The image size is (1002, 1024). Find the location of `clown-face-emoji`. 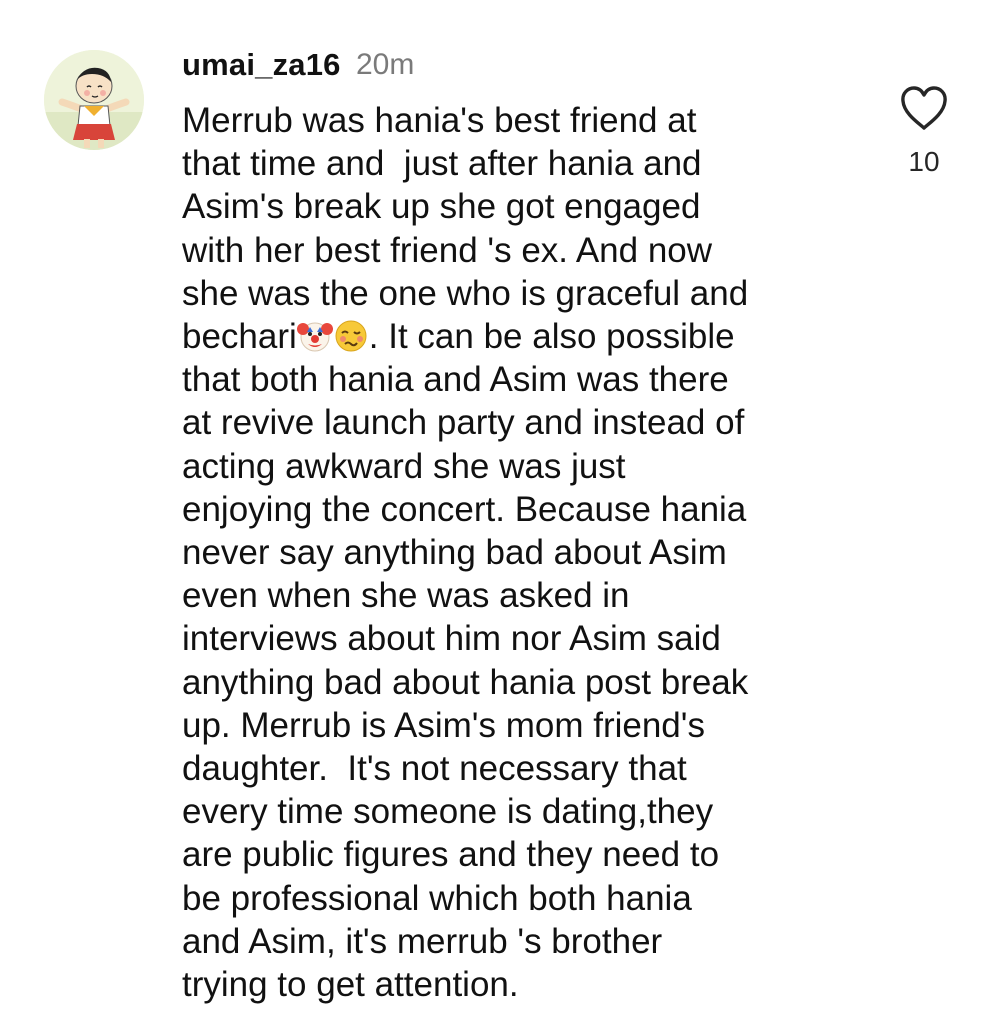

clown-face-emoji is located at coordinates (314, 336).